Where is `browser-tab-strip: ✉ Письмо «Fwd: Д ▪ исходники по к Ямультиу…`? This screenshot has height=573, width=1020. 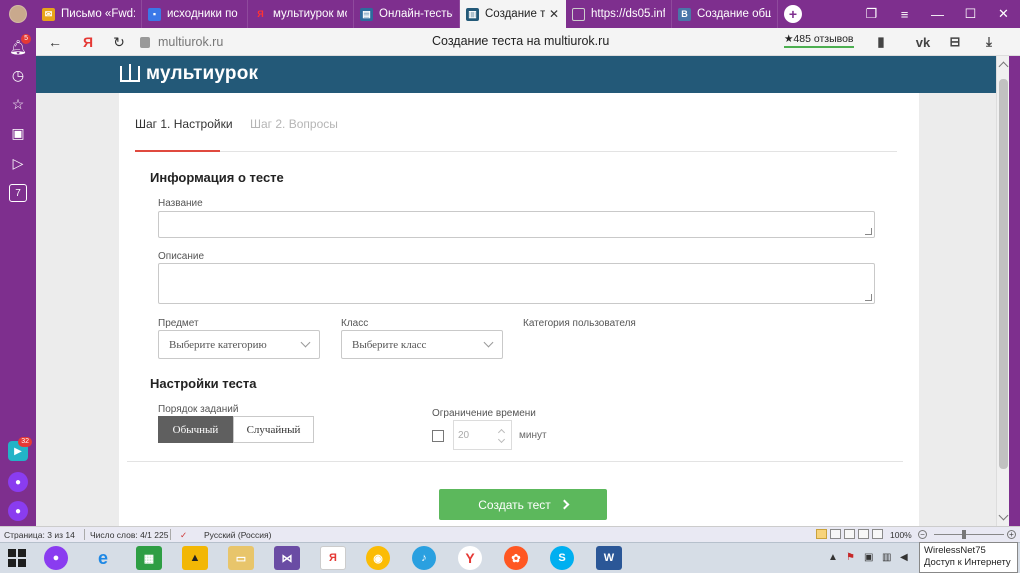 browser-tab-strip: ✉ Письмо «Fwd: Д ▪ исходники по к Ямультиу… is located at coordinates (510, 14).